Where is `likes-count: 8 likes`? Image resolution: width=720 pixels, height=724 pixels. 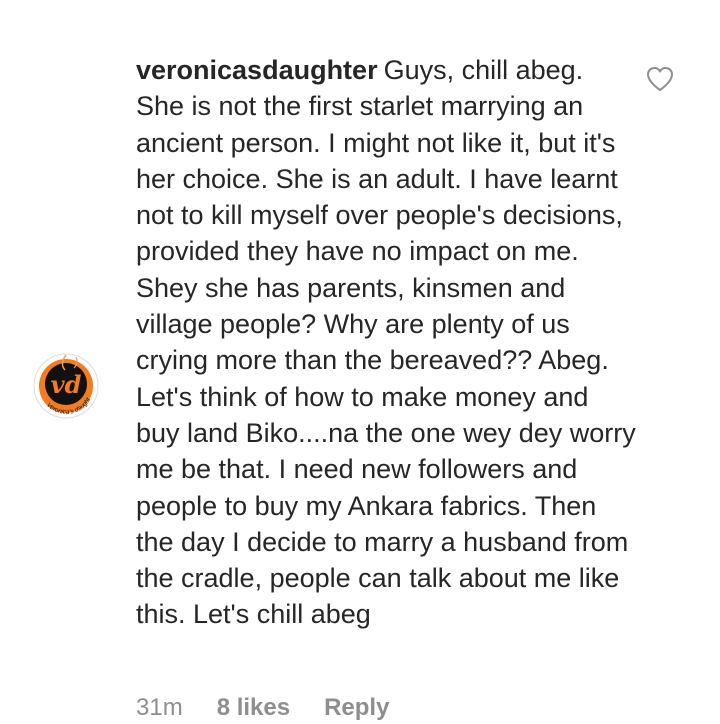
likes-count: 8 likes is located at coordinates (253, 708).